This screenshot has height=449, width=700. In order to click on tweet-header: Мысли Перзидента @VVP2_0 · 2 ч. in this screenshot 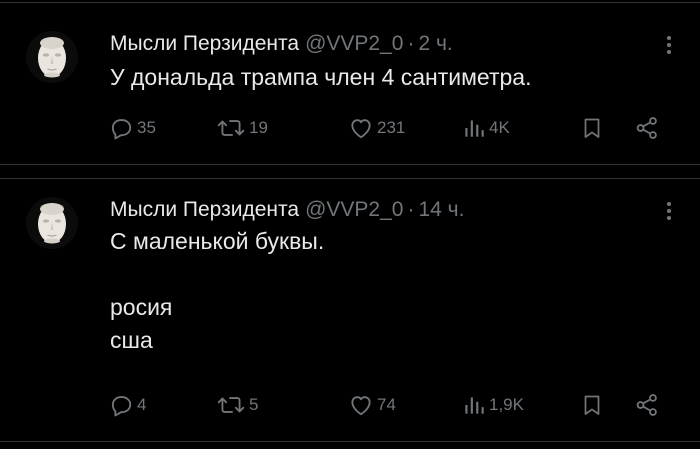, I will do `click(281, 44)`.